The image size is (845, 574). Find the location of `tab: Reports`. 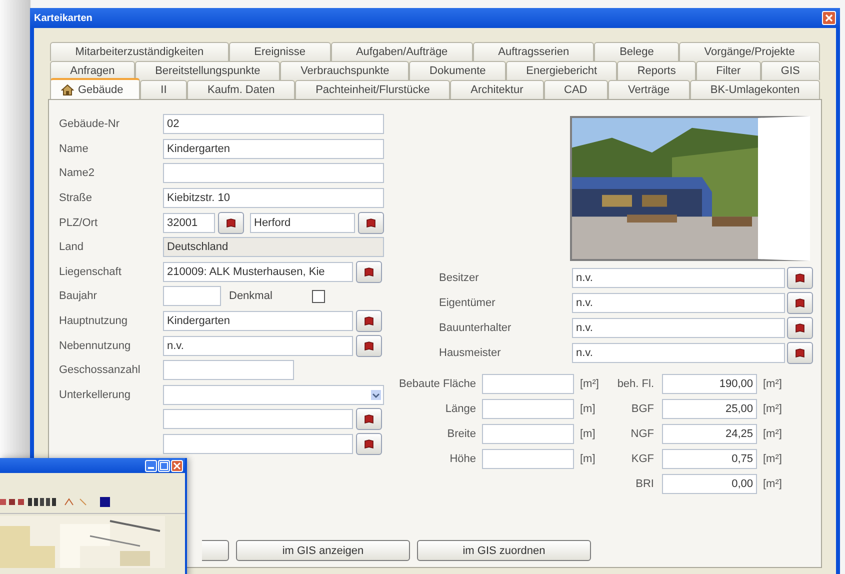

tab: Reports is located at coordinates (656, 70).